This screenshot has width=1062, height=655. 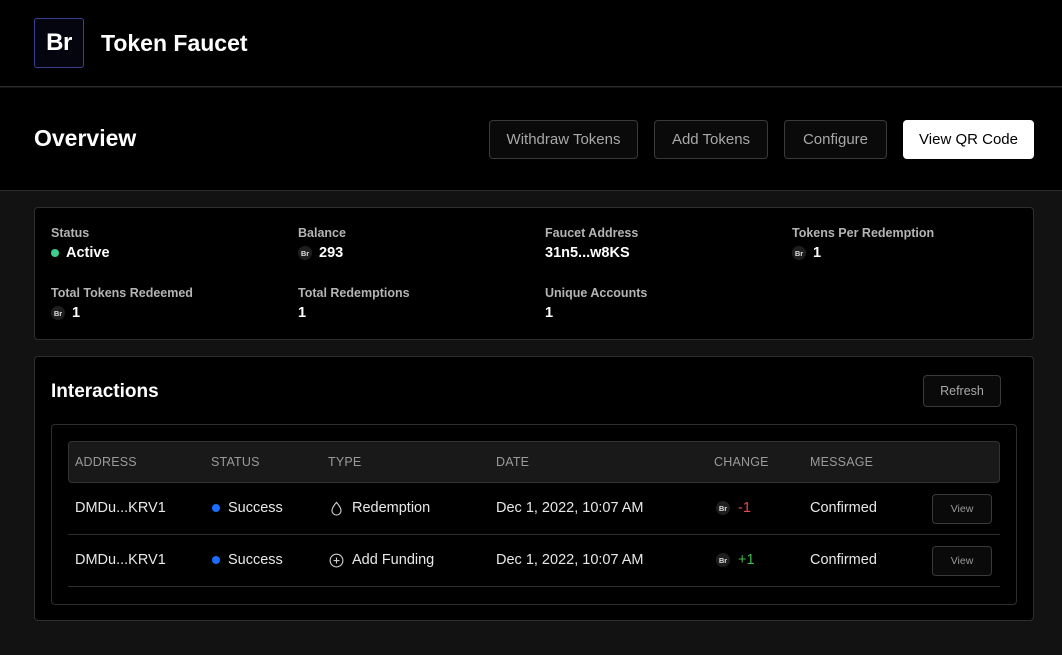 I want to click on stat-value: 31n5...w8KS, so click(x=587, y=253).